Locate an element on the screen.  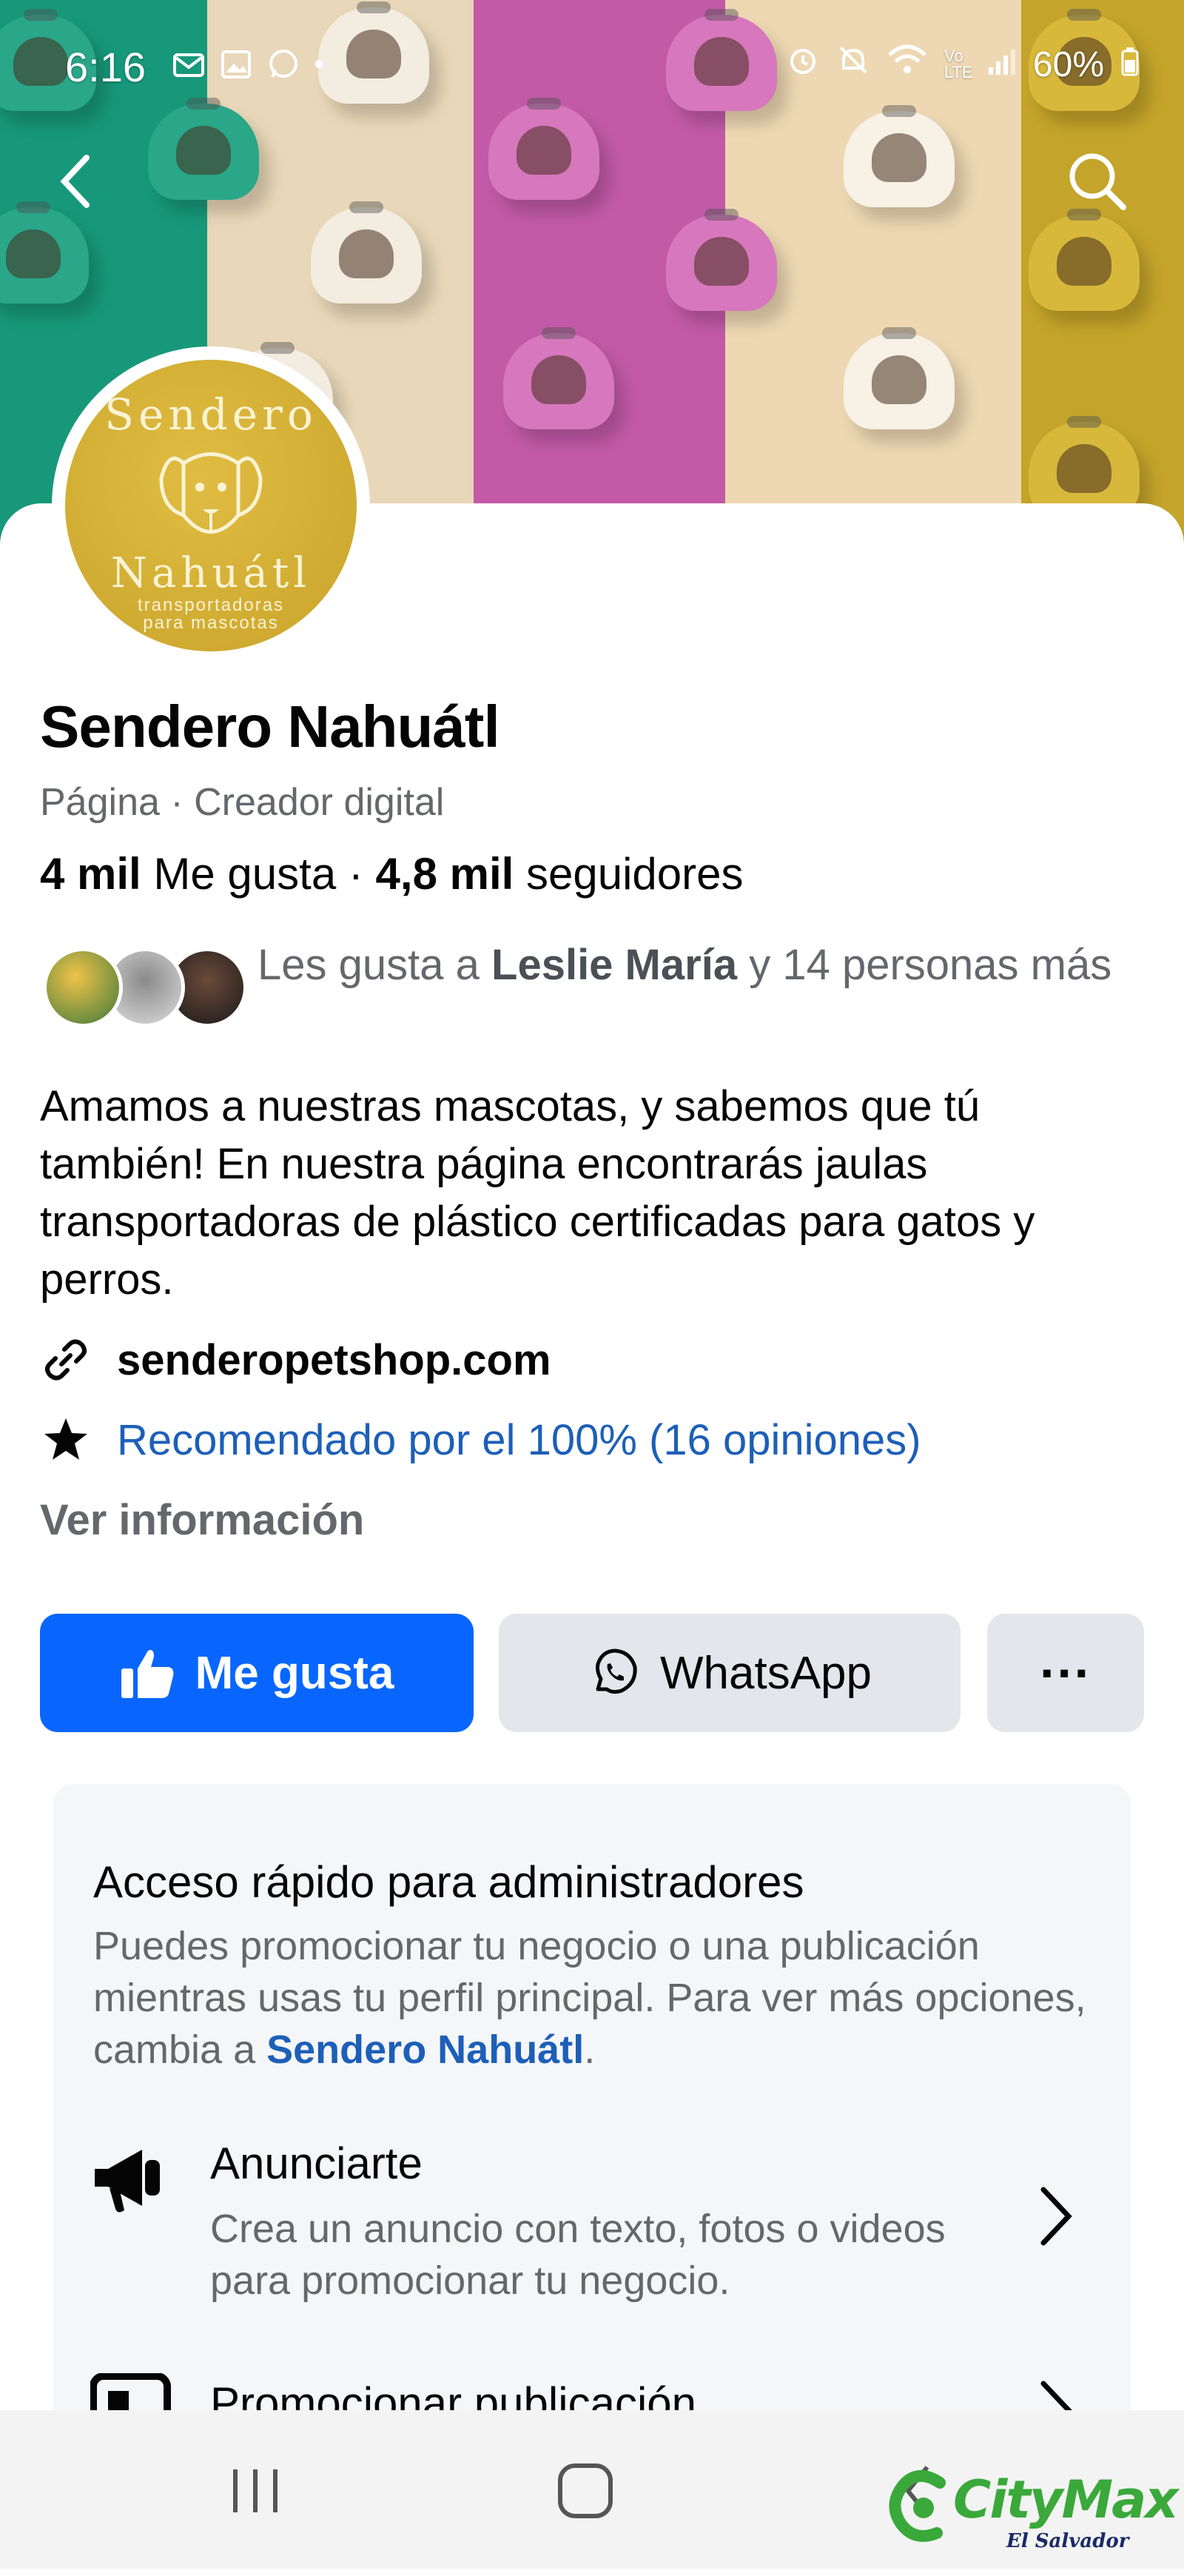
home-icon is located at coordinates (585, 2490).